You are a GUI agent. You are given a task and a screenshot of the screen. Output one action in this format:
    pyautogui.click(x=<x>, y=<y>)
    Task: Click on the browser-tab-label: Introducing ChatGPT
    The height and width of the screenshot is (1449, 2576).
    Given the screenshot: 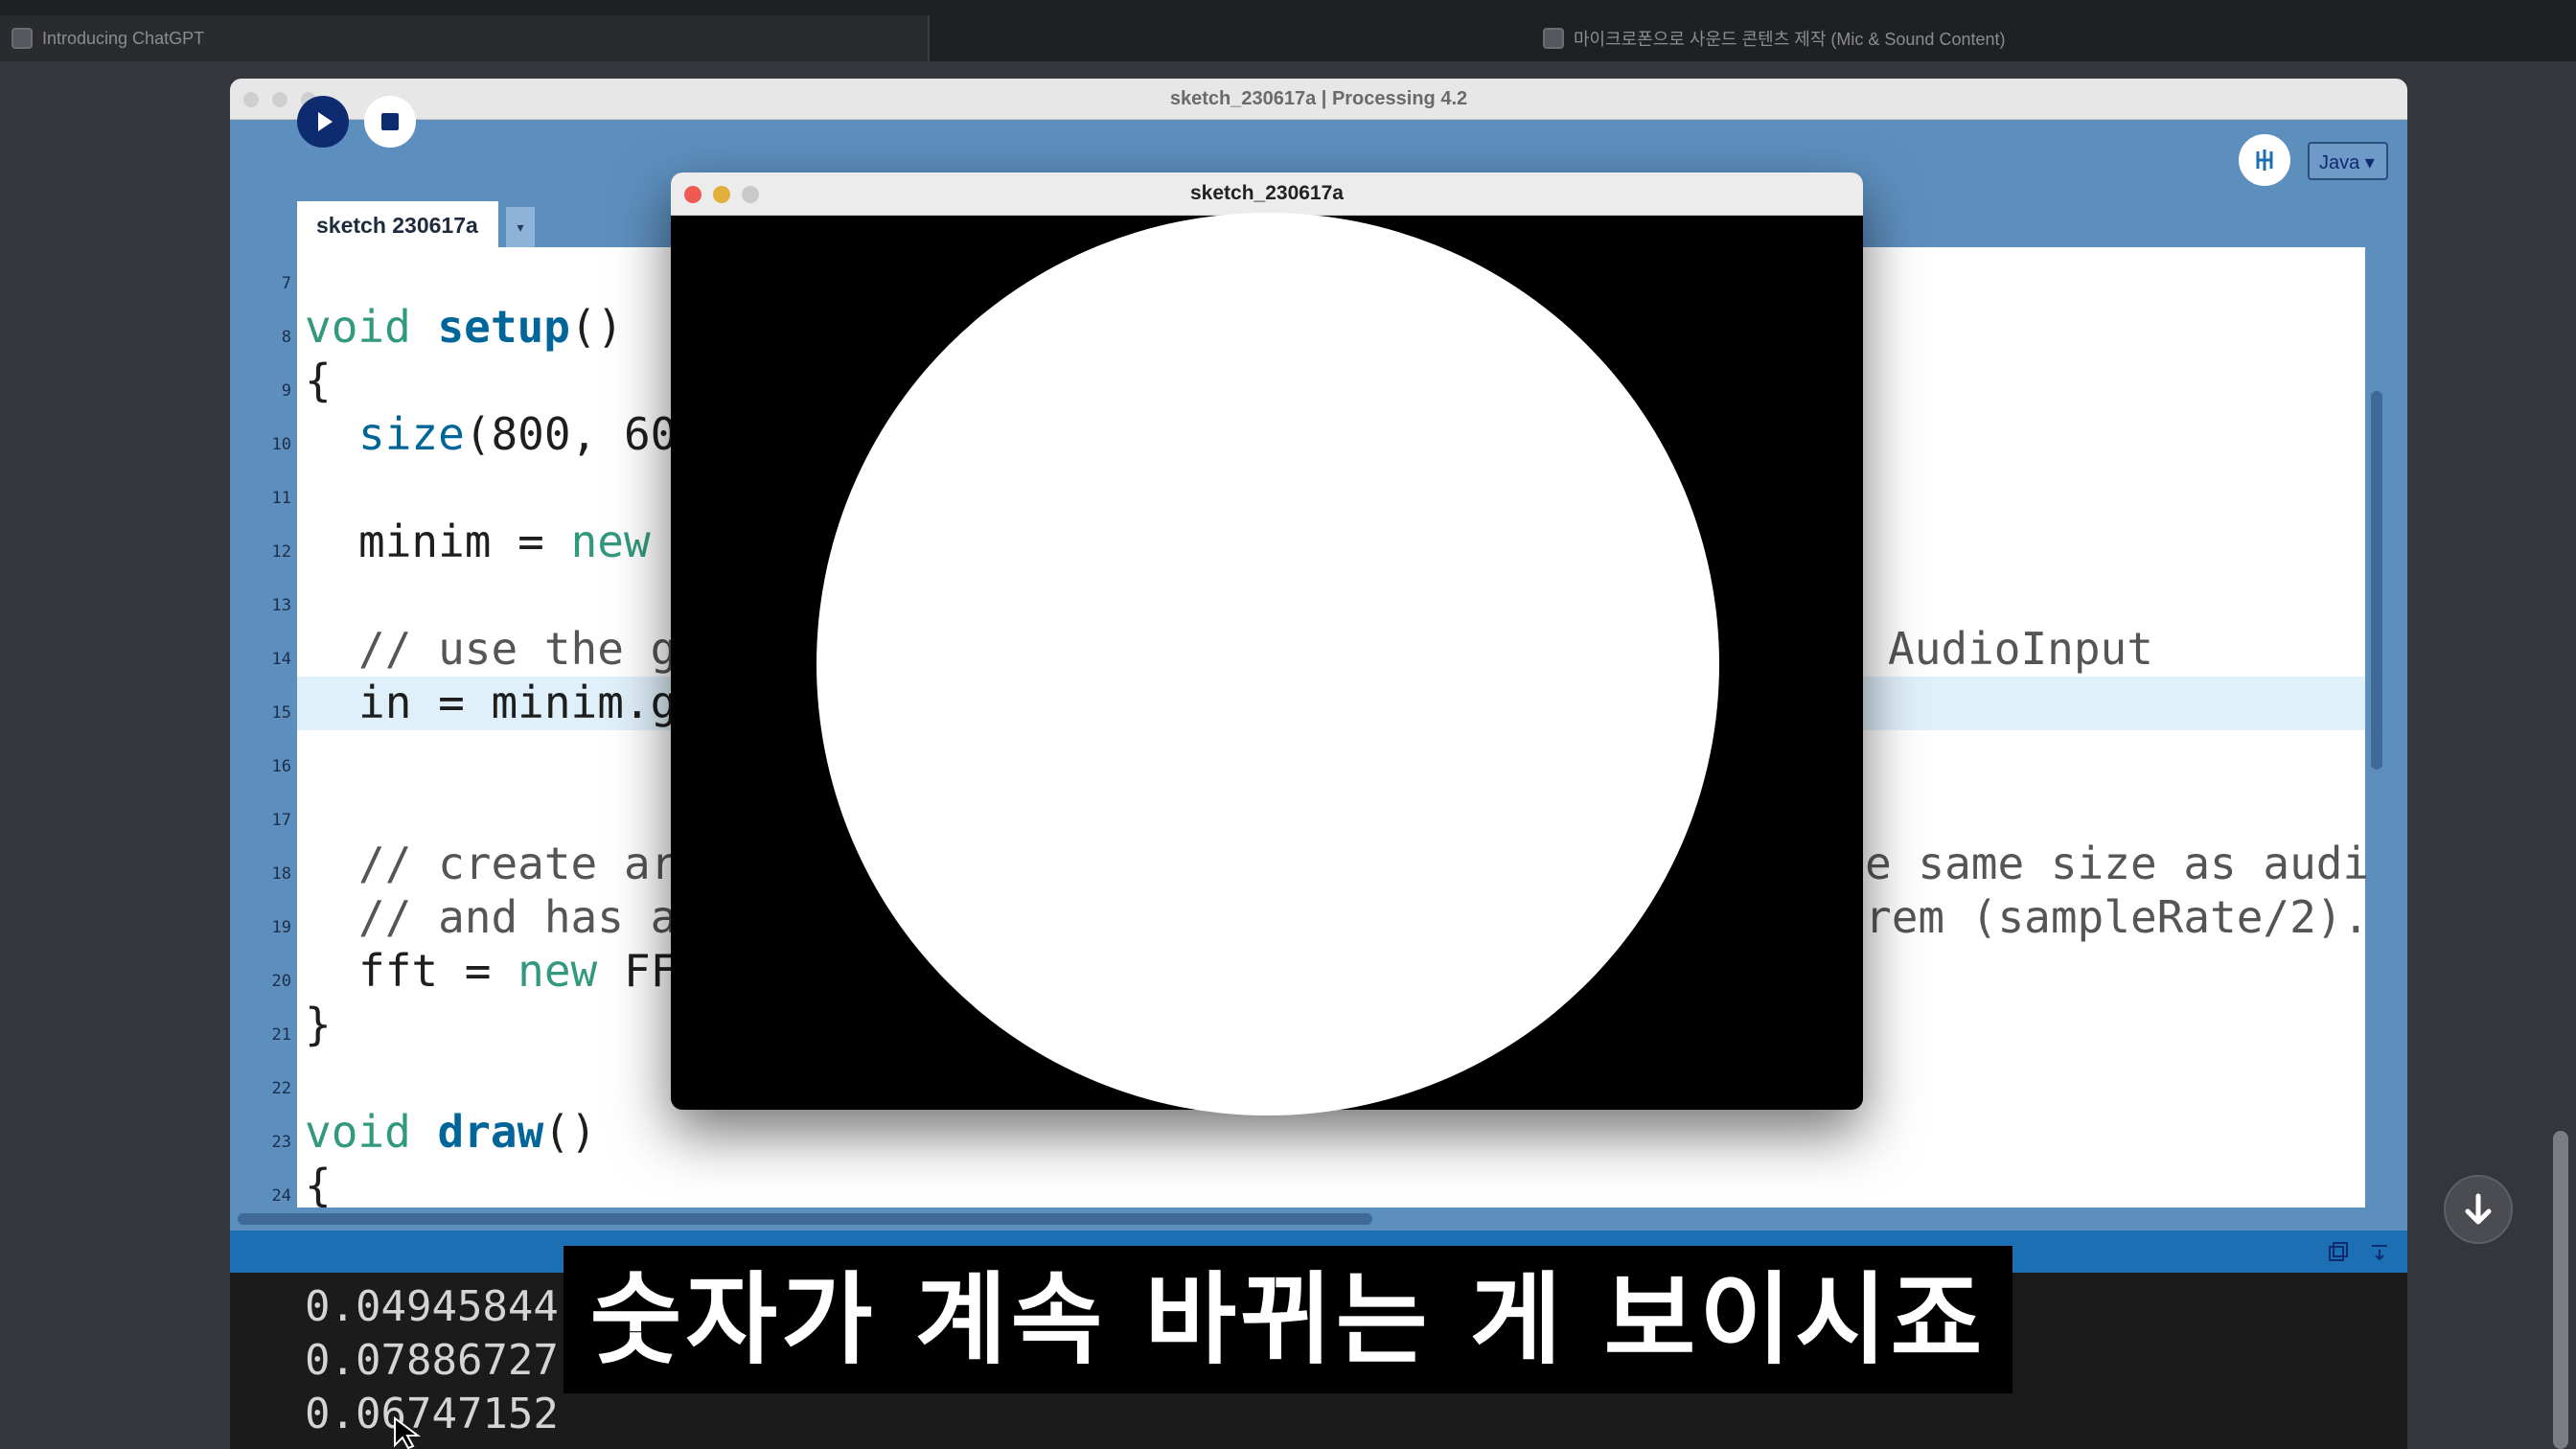 What is the action you would take?
    pyautogui.click(x=124, y=38)
    